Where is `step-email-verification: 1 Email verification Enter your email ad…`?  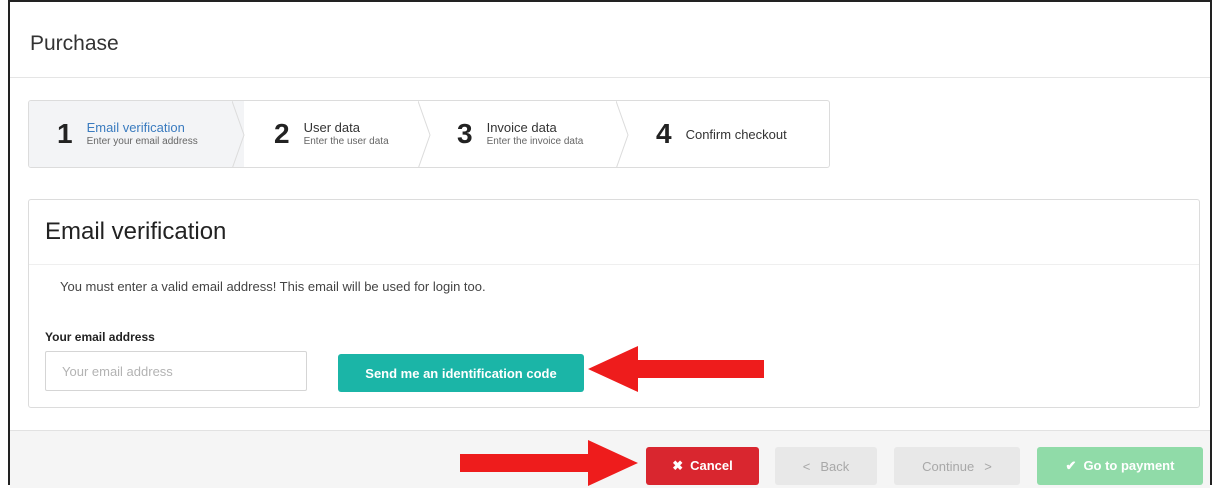 step-email-verification: 1 Email verification Enter your email ad… is located at coordinates (137, 134).